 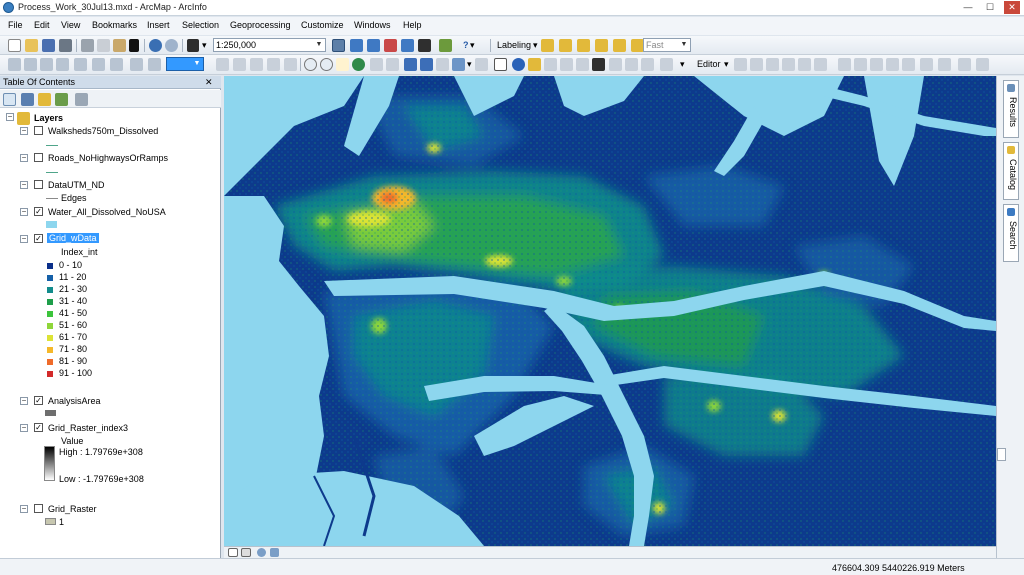 What do you see at coordinates (982, 64) in the screenshot?
I see `editor-options-icon` at bounding box center [982, 64].